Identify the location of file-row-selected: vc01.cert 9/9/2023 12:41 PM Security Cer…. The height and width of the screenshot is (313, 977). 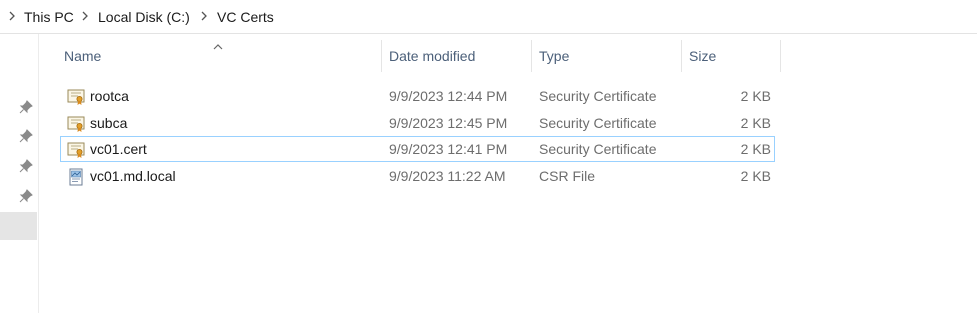
(417, 149).